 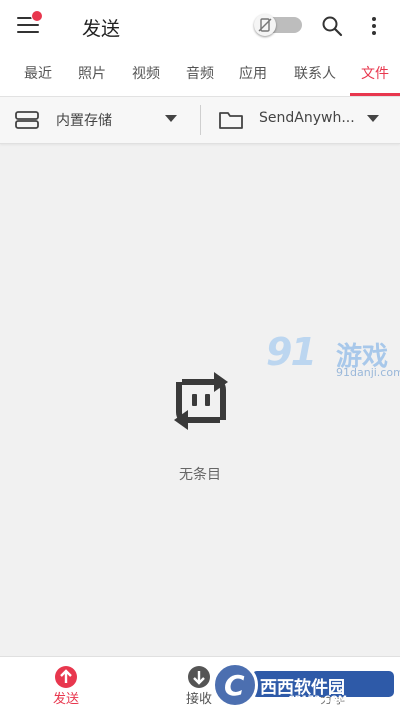 What do you see at coordinates (375, 74) in the screenshot?
I see `tab-files: 文件` at bounding box center [375, 74].